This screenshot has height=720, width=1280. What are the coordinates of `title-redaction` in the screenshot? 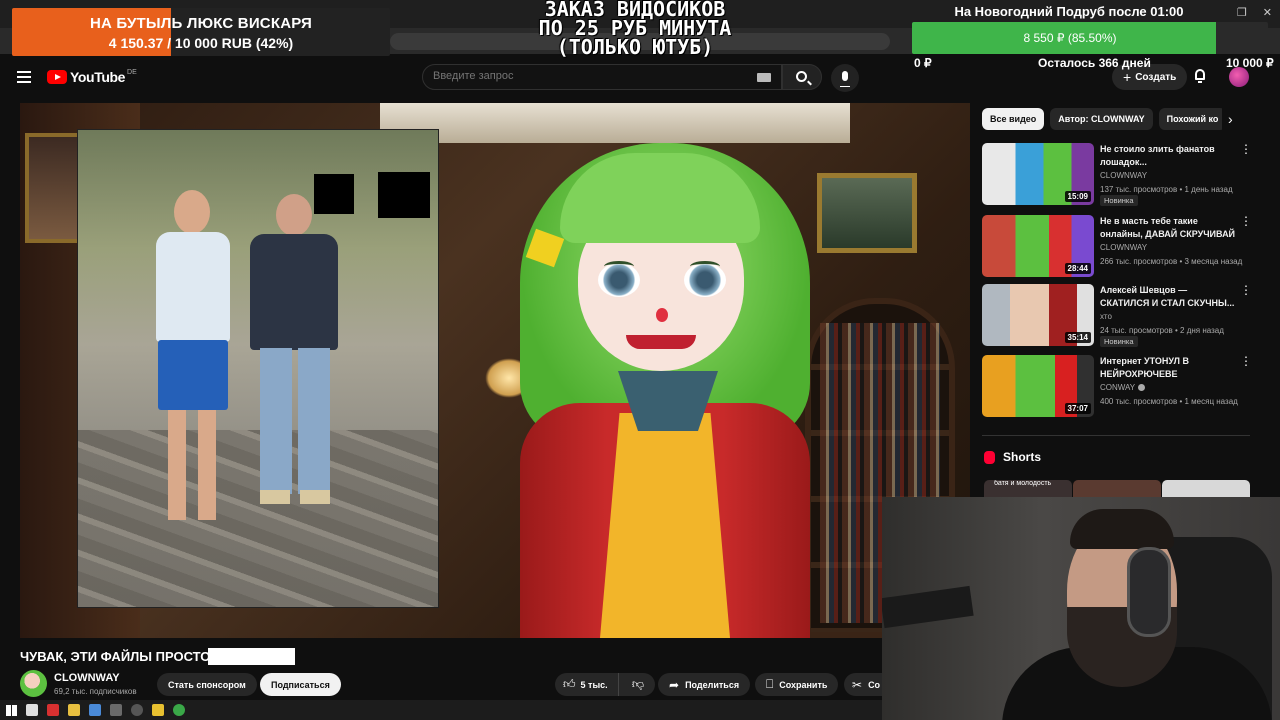 It's located at (251, 656).